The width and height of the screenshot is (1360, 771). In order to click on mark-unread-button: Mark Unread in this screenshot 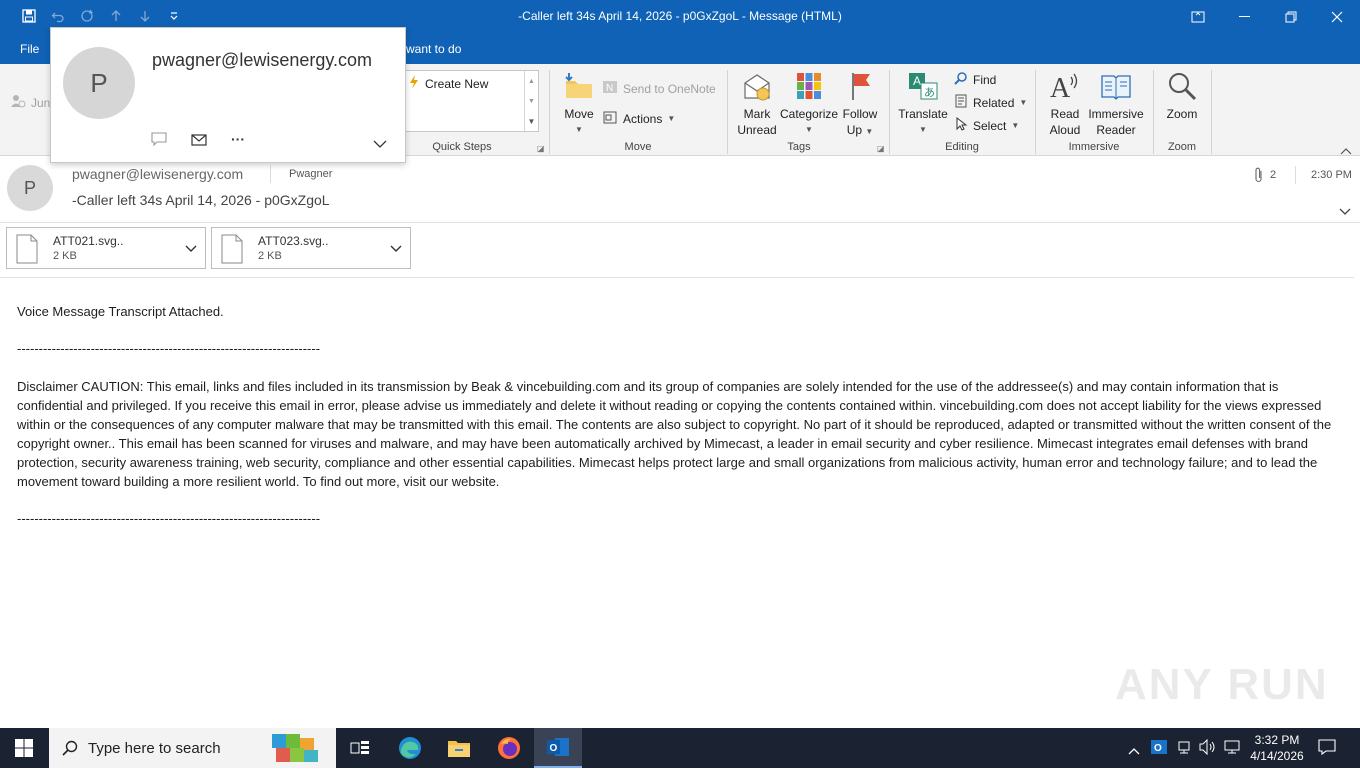, I will do `click(757, 104)`.